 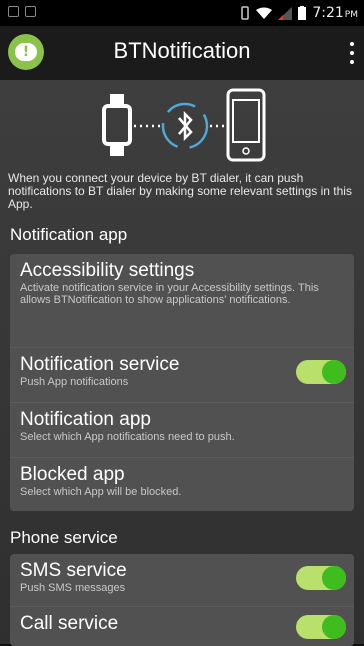 What do you see at coordinates (182, 13) in the screenshot?
I see `status-bar: 7:21PM` at bounding box center [182, 13].